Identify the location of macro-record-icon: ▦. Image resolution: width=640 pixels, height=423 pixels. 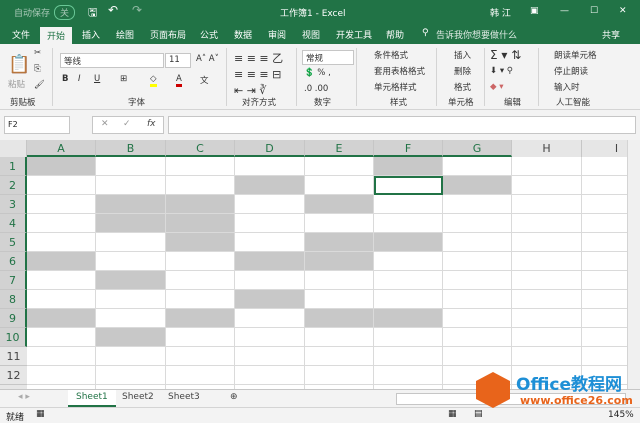
(40, 414).